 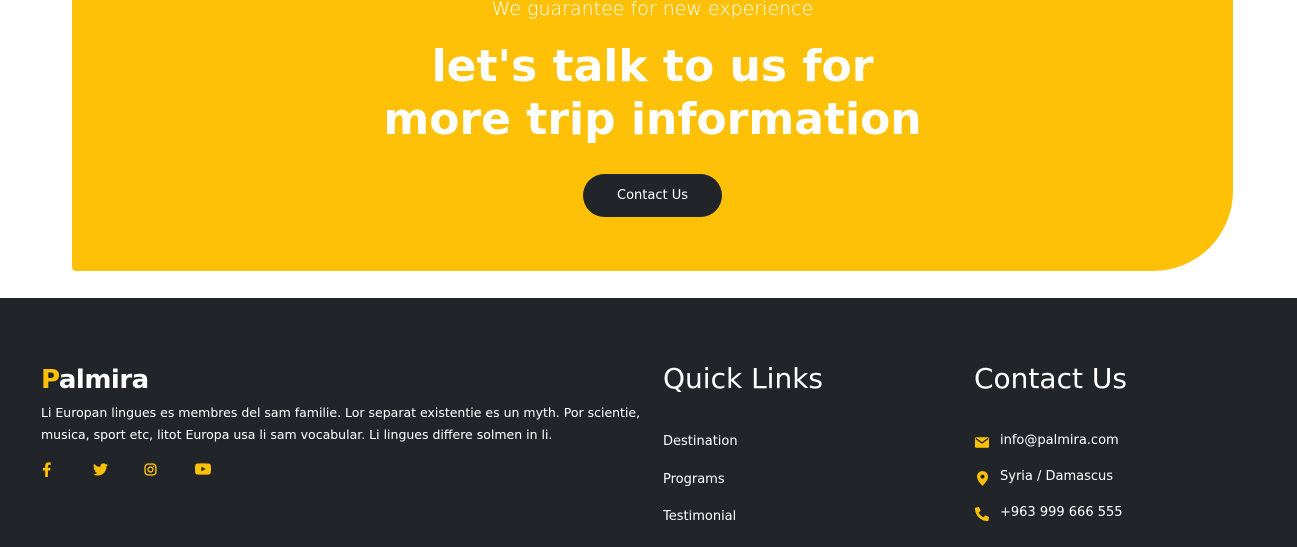 I want to click on brand-name-rest: almira, so click(x=103, y=380).